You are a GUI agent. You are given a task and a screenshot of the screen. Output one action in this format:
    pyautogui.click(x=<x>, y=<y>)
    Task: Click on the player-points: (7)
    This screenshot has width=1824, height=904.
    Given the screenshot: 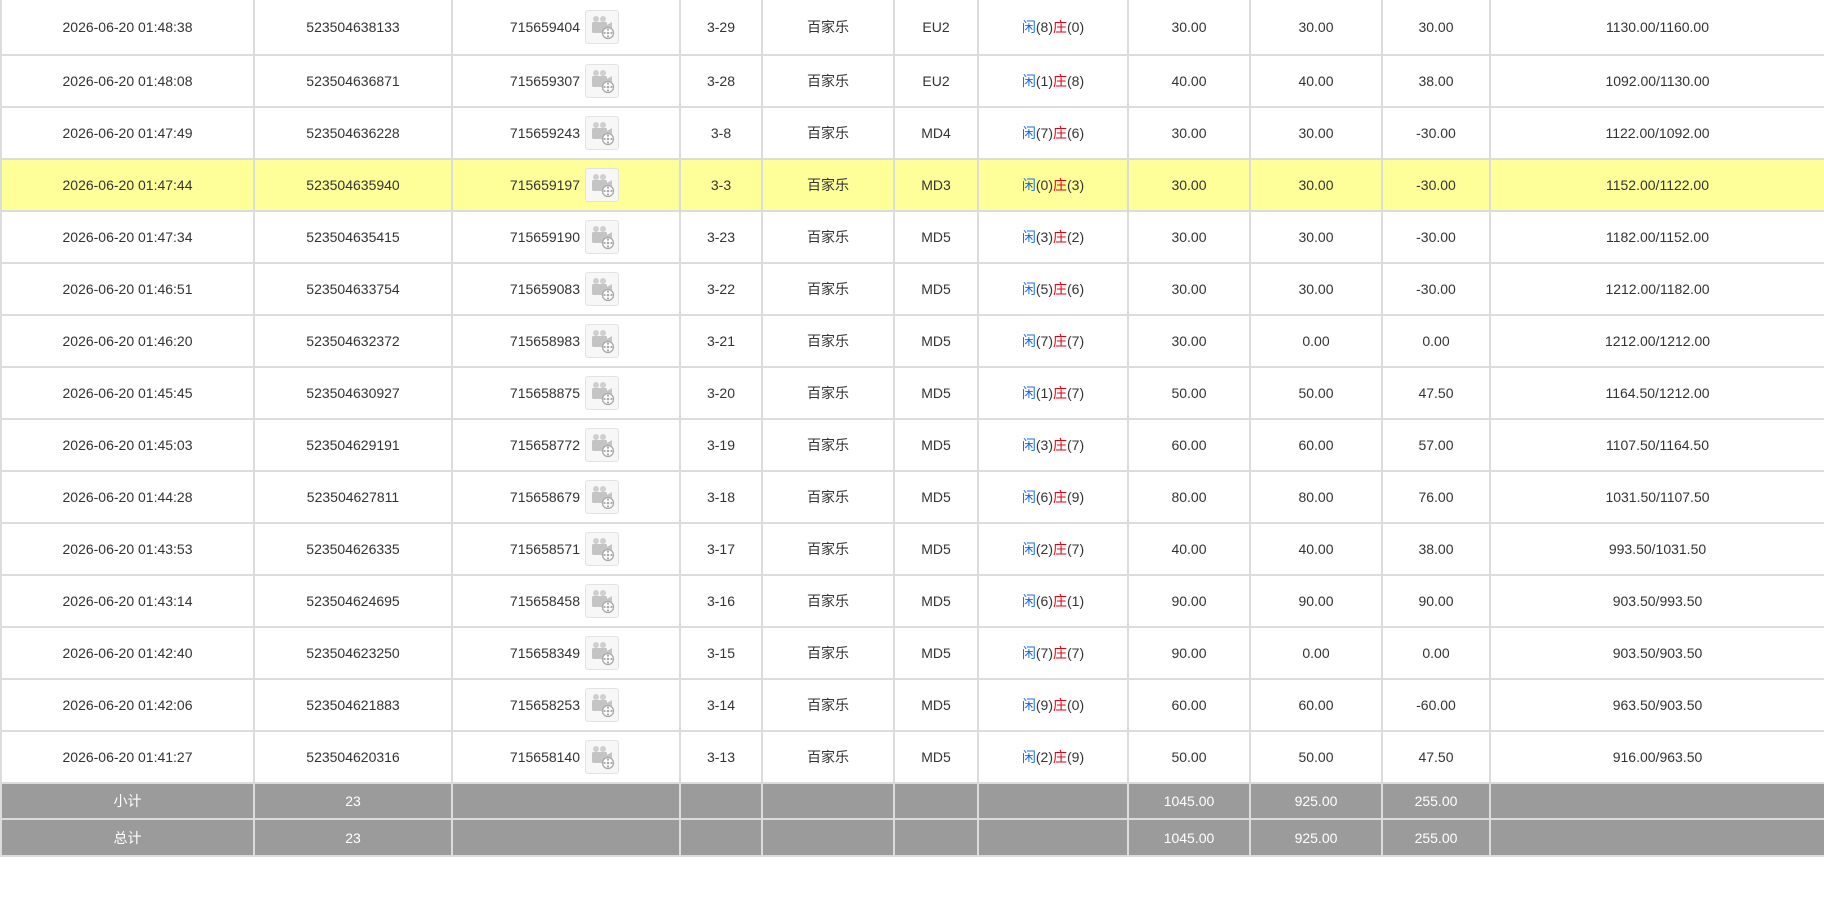 What is the action you would take?
    pyautogui.click(x=1044, y=653)
    